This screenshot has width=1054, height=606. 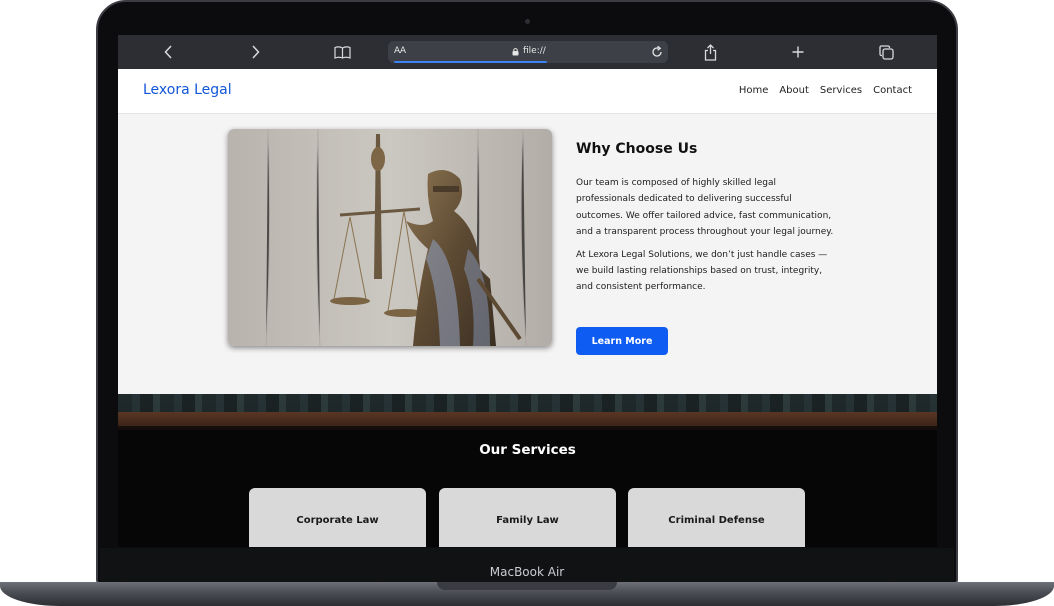 I want to click on lady-justice-image, so click(x=390, y=237).